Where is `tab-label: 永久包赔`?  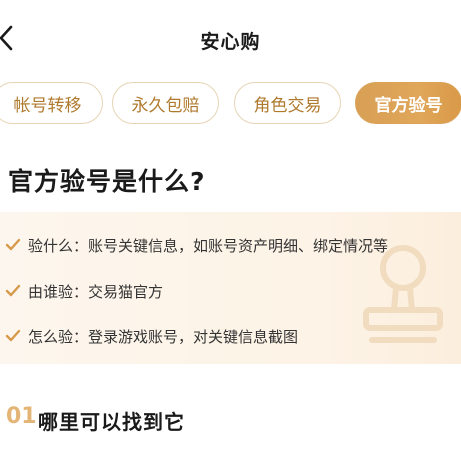
tab-label: 永久包赔 is located at coordinates (165, 105).